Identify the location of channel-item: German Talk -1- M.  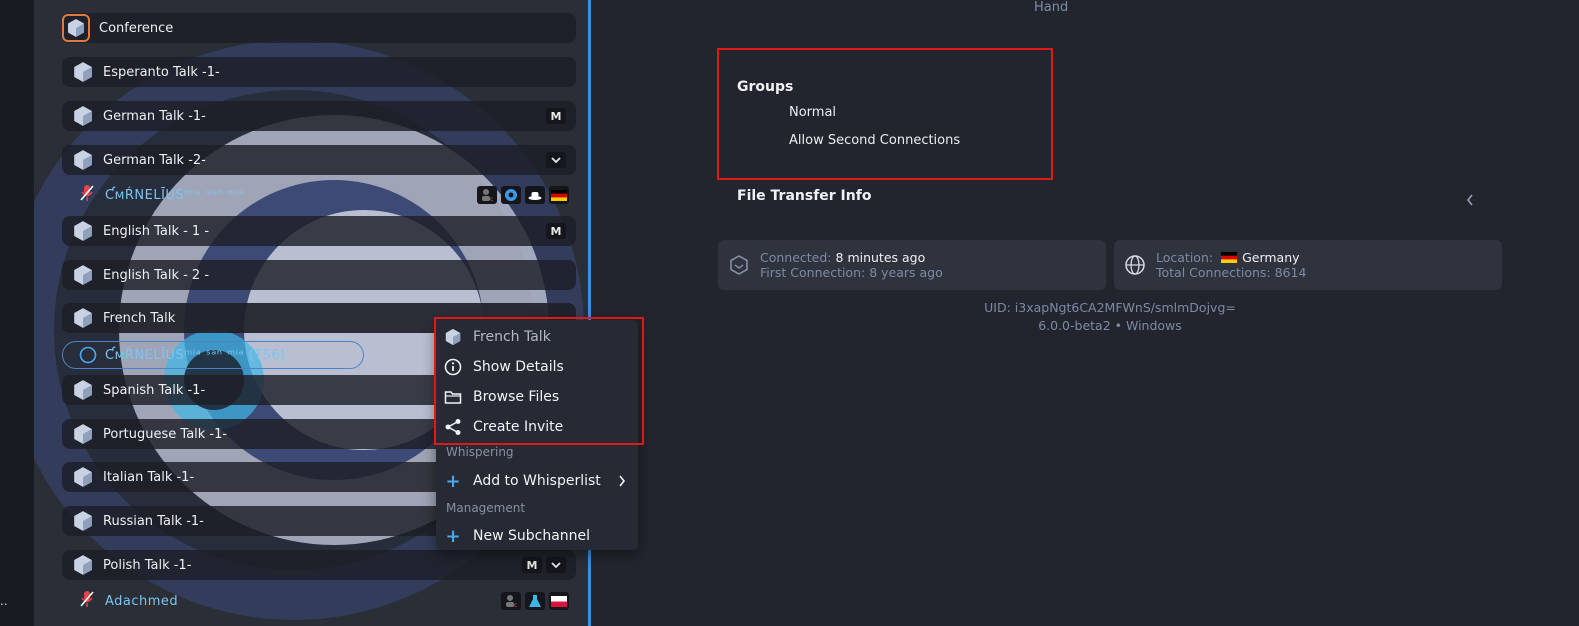
(319, 116).